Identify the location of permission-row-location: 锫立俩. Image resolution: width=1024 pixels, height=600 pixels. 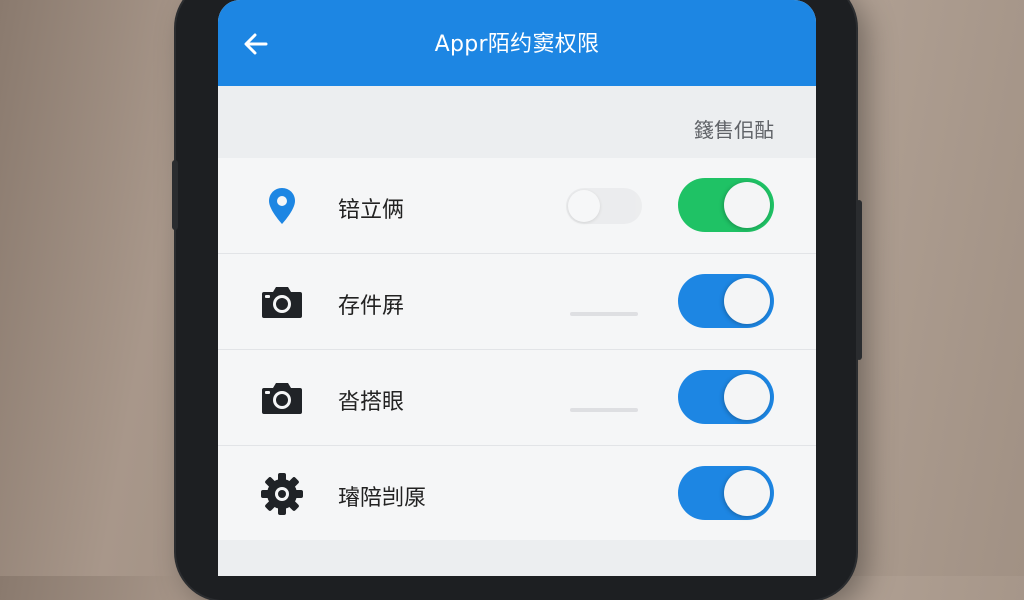
(517, 206).